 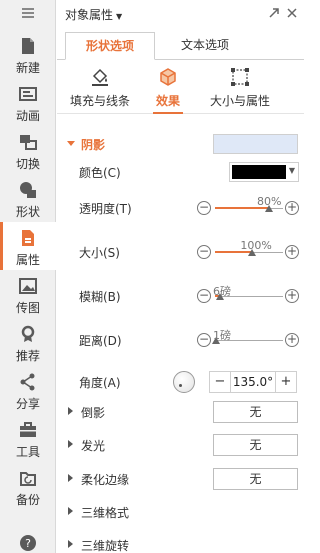 What do you see at coordinates (259, 172) in the screenshot?
I see `color-swatch` at bounding box center [259, 172].